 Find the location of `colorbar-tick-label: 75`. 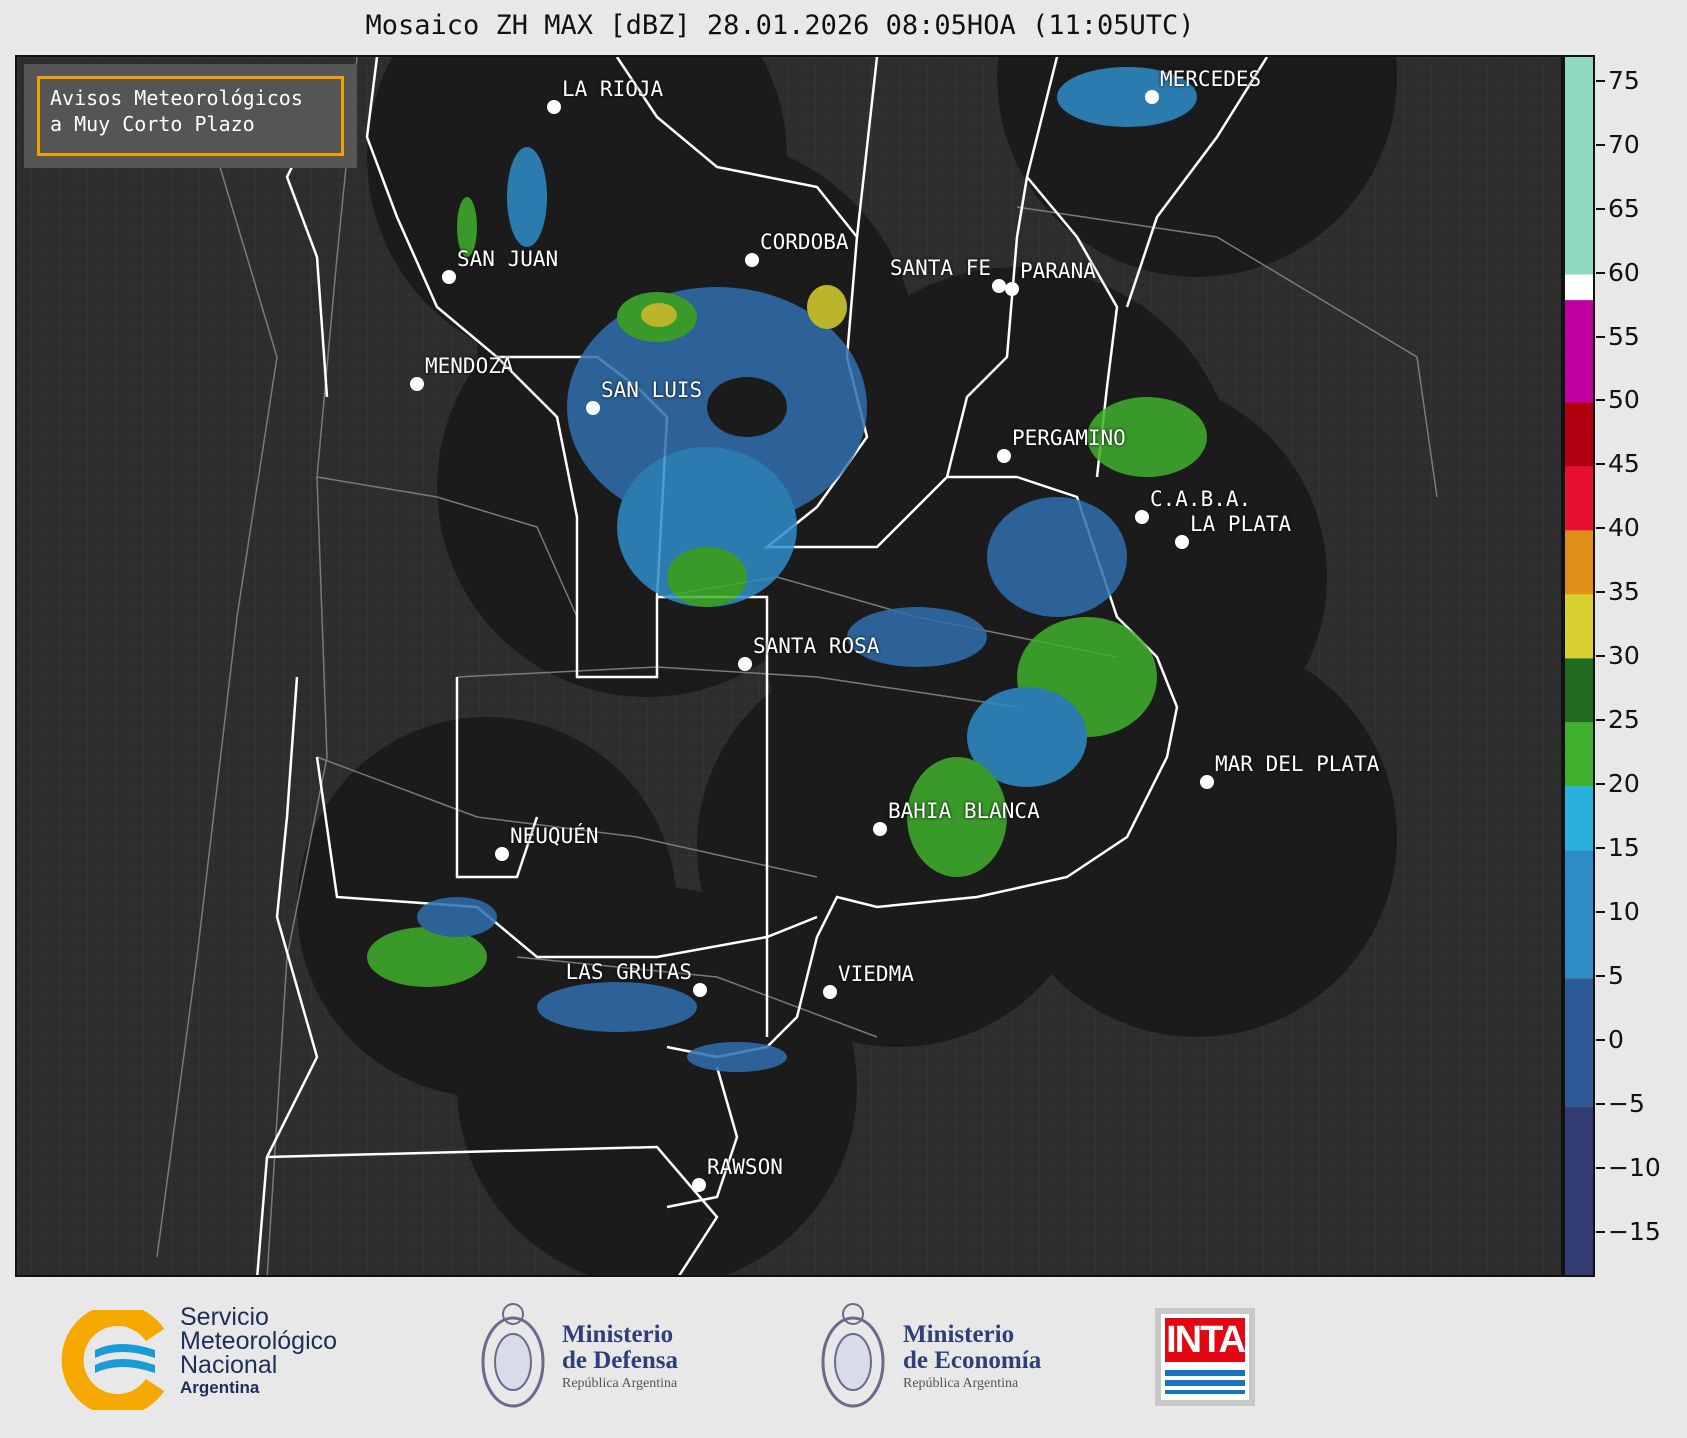

colorbar-tick-label: 75 is located at coordinates (1624, 80).